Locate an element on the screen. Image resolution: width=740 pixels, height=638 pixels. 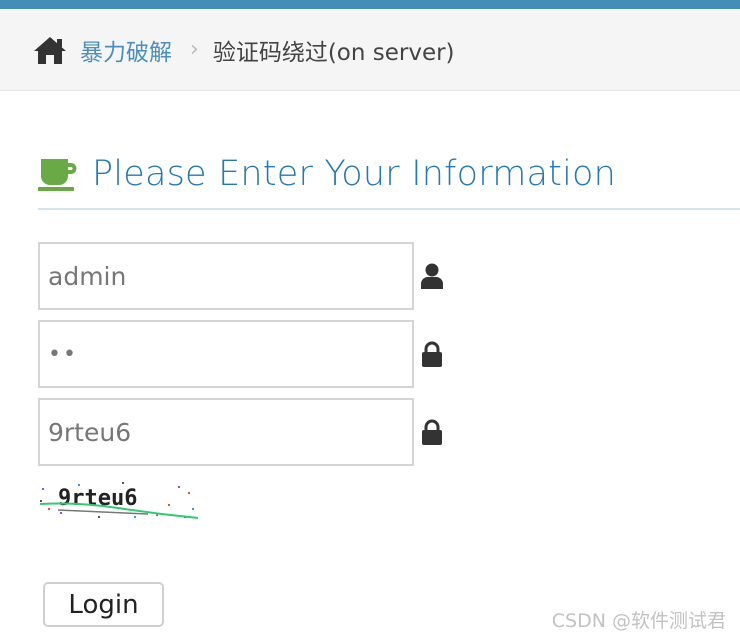
chevron-right-icon: › is located at coordinates (194, 49).